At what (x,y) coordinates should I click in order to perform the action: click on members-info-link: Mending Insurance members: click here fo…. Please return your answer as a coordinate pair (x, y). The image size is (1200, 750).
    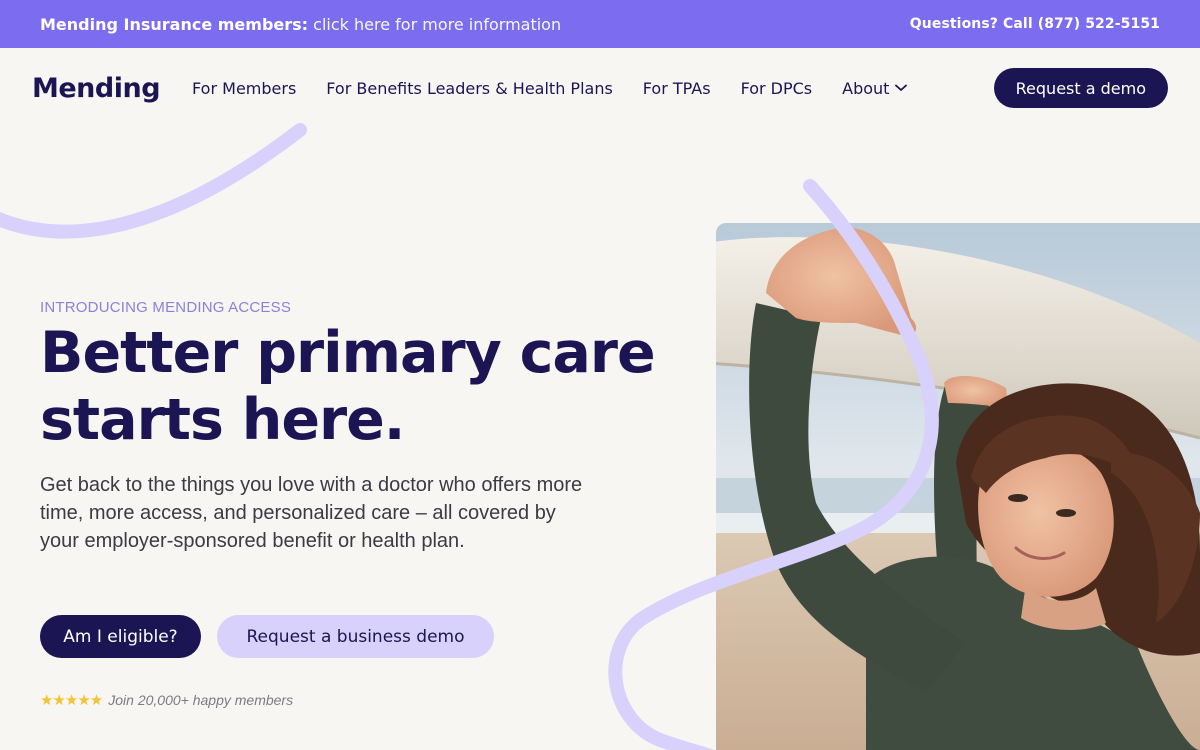
    Looking at the image, I should click on (300, 24).